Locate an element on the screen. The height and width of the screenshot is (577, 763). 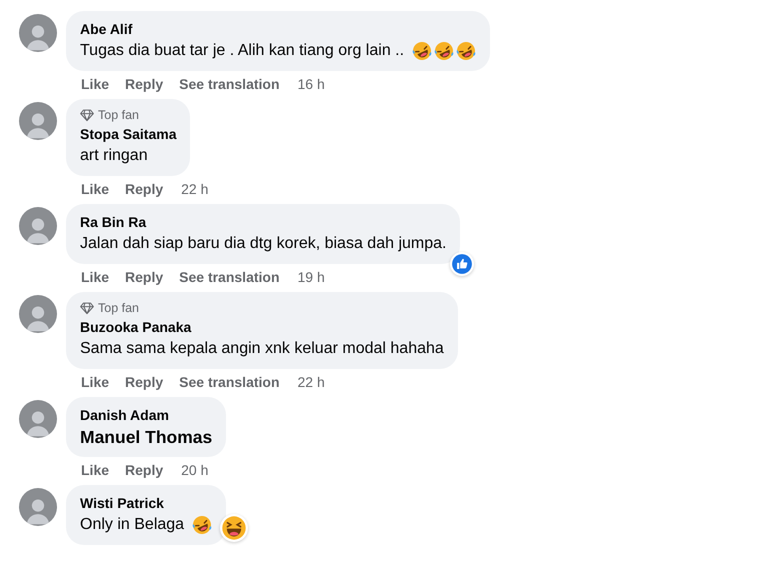
comment-text: Tugas dia buat tar je . Alih kan tiang org lain .. is located at coordinates (242, 51).